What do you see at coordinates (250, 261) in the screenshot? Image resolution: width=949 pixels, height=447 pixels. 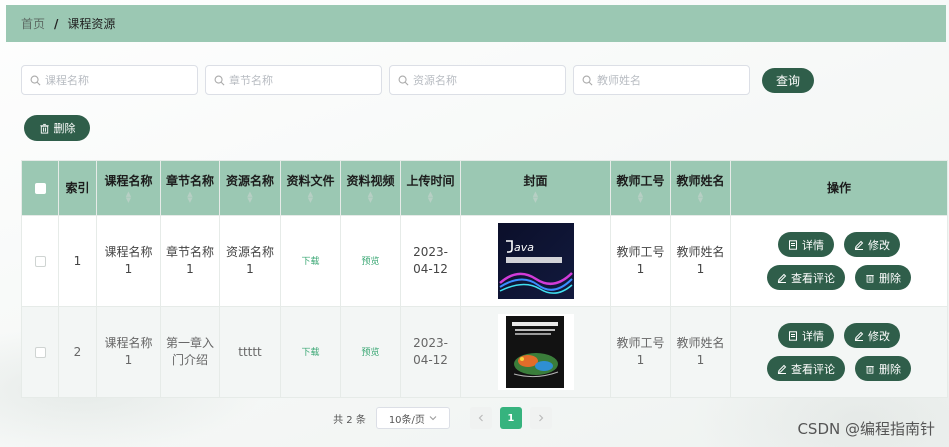 I see `cell-resource: 资源名称1` at bounding box center [250, 261].